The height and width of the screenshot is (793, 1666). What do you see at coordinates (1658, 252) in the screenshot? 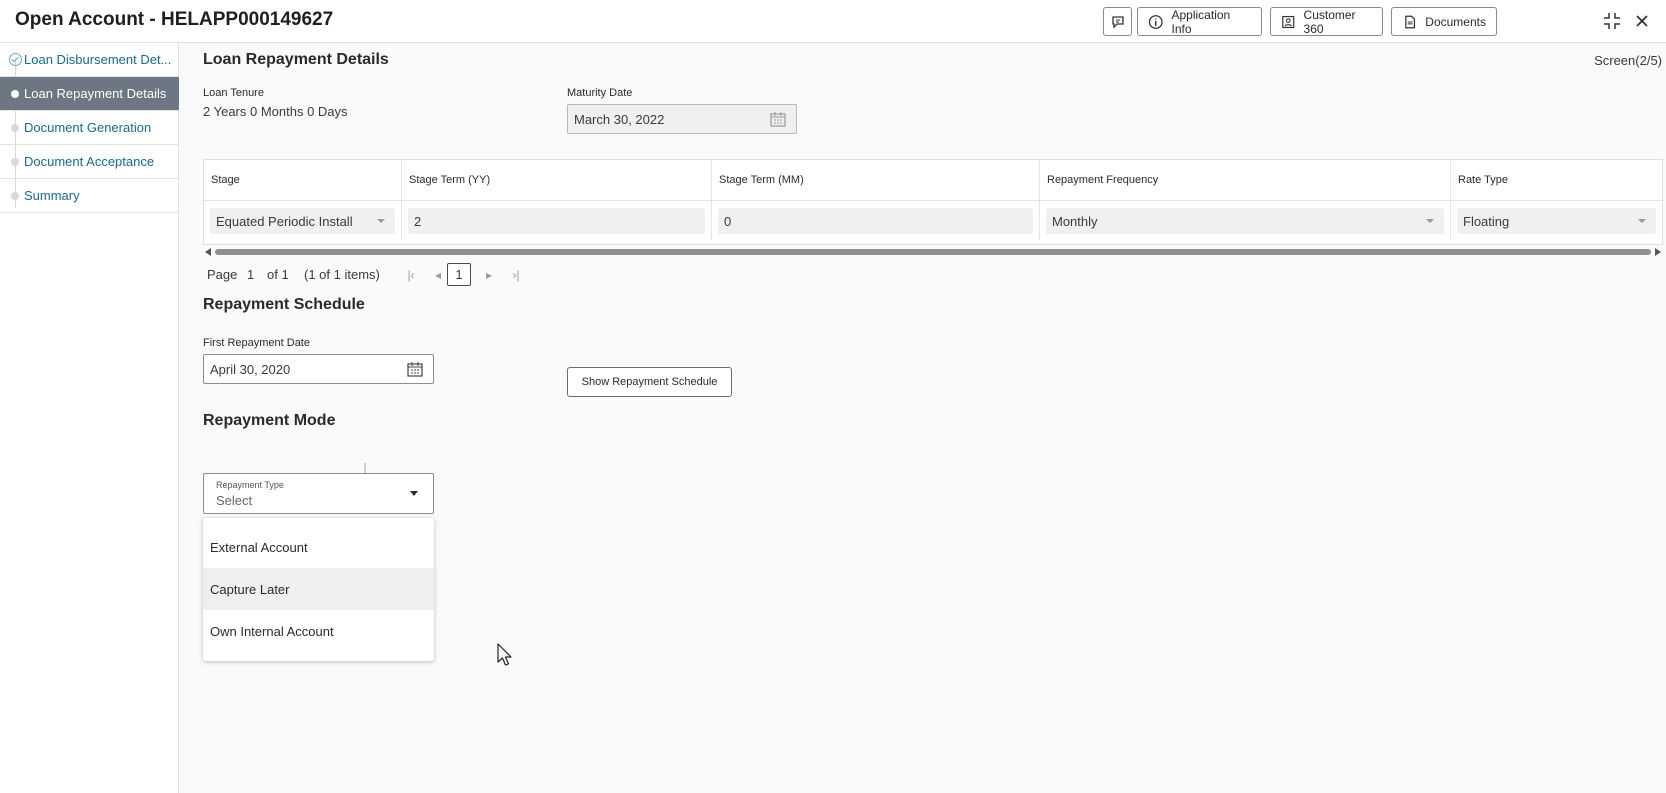
I see `scroll-right-icon` at bounding box center [1658, 252].